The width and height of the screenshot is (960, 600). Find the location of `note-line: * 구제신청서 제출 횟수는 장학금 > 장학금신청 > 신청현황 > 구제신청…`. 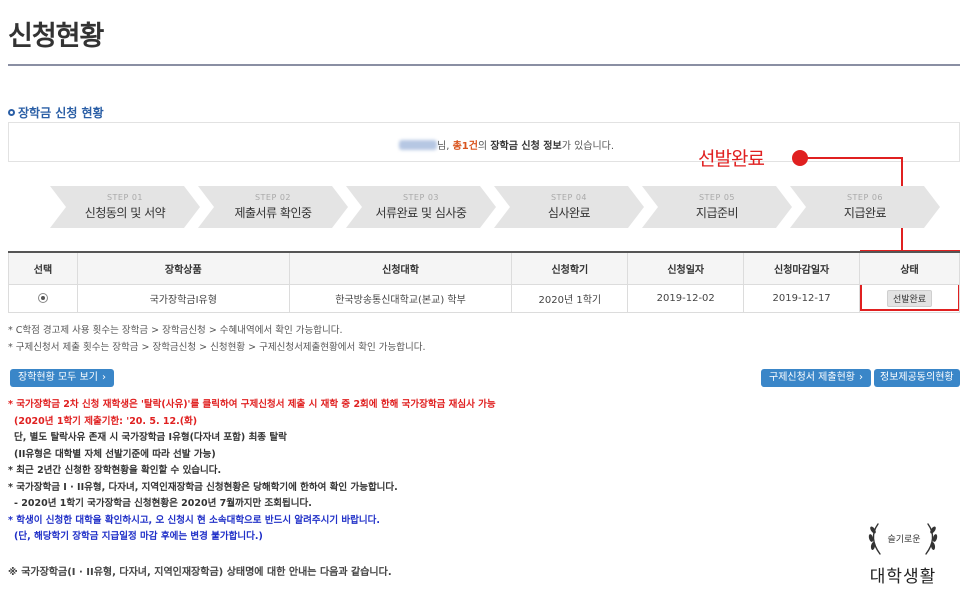

note-line: * 구제신청서 제출 횟수는 장학금 > 장학금신청 > 신청현황 > 구제신청… is located at coordinates (217, 347).